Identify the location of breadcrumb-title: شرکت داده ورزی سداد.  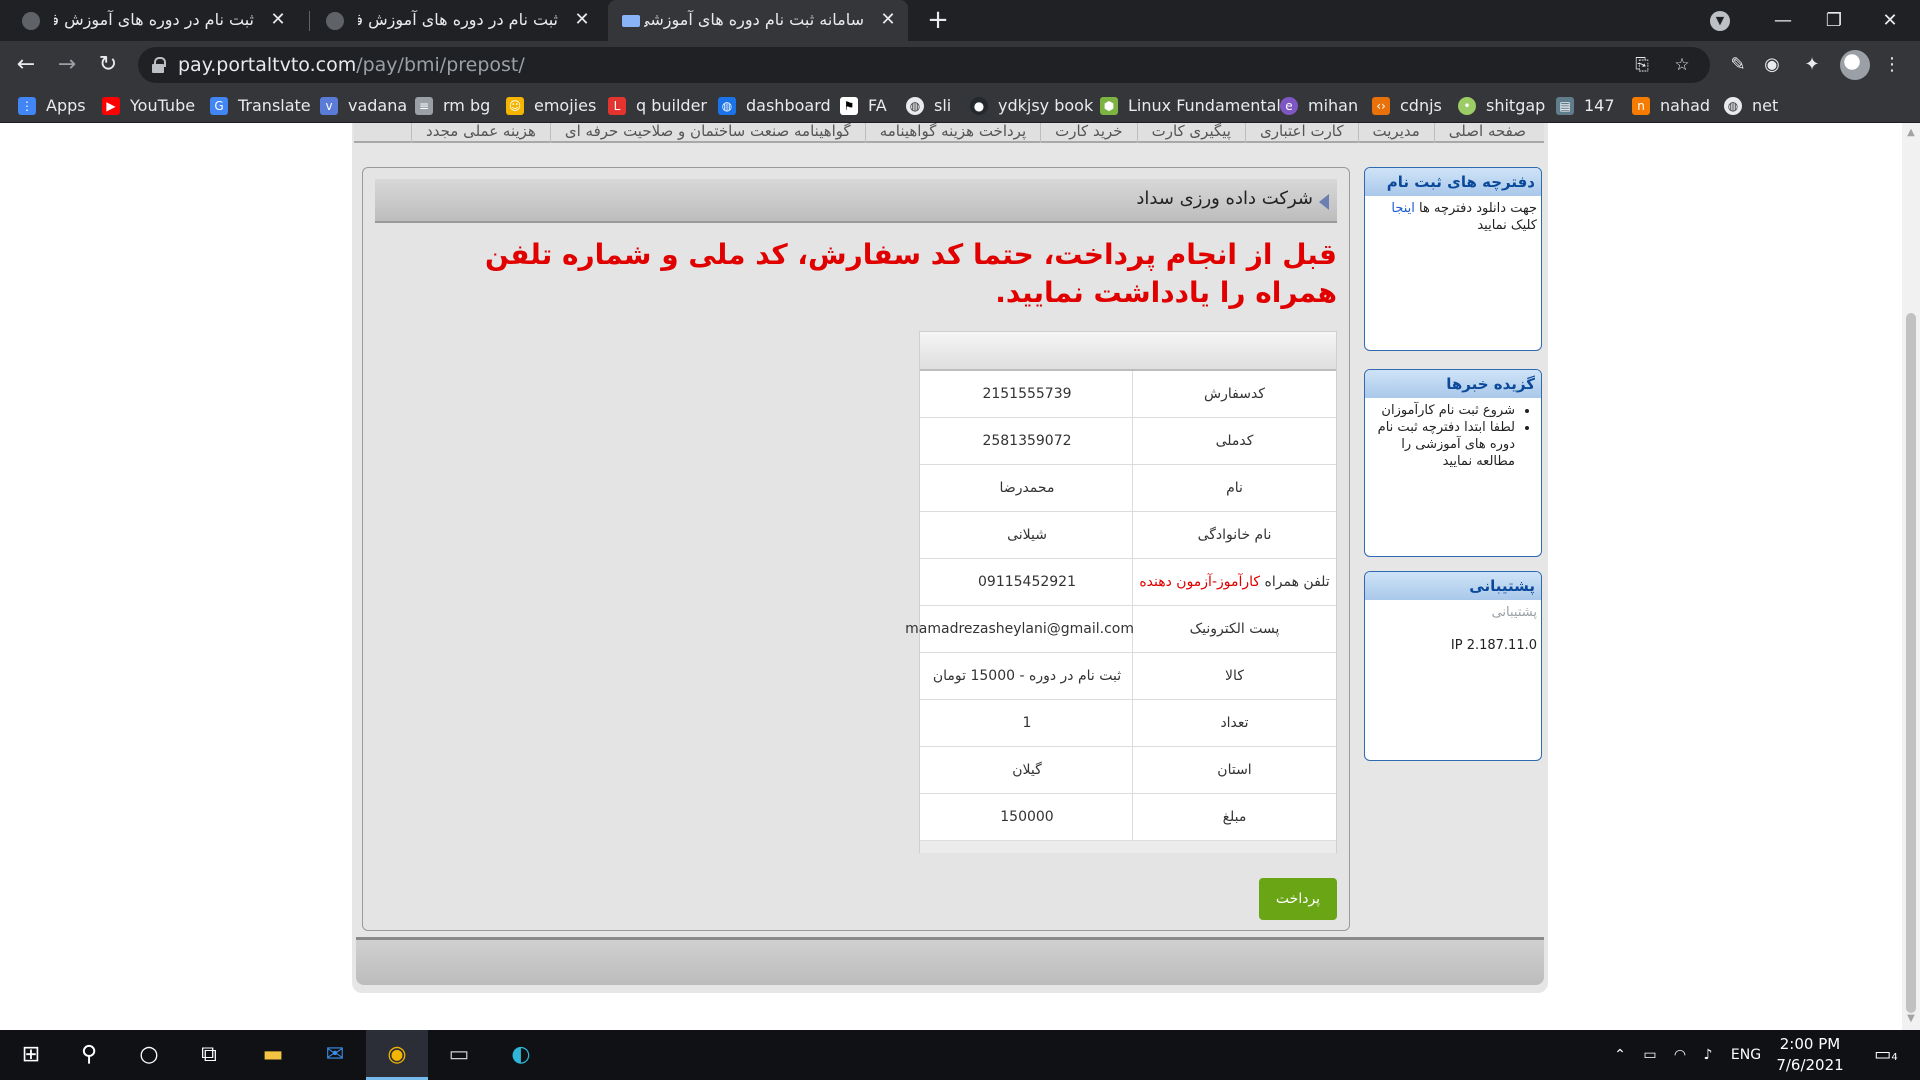
(1224, 198).